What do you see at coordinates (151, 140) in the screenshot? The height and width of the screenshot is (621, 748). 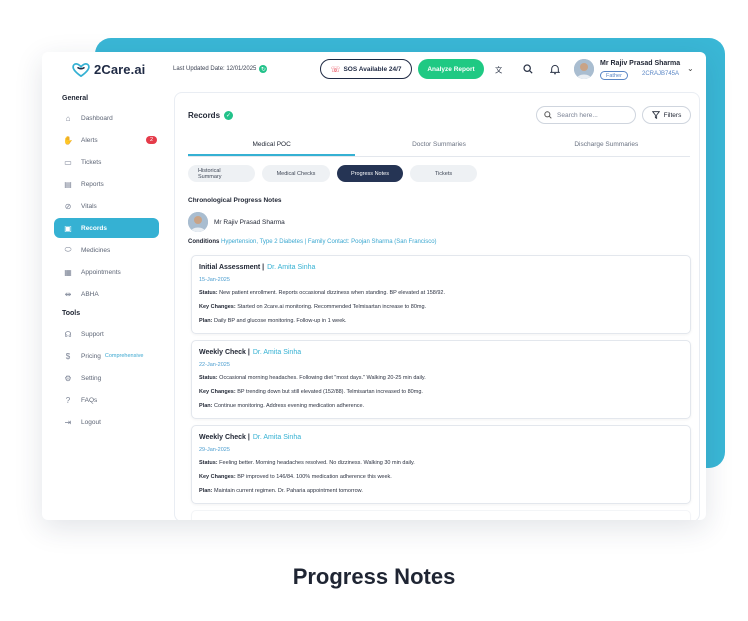 I see `alerts-count-badge: 2` at bounding box center [151, 140].